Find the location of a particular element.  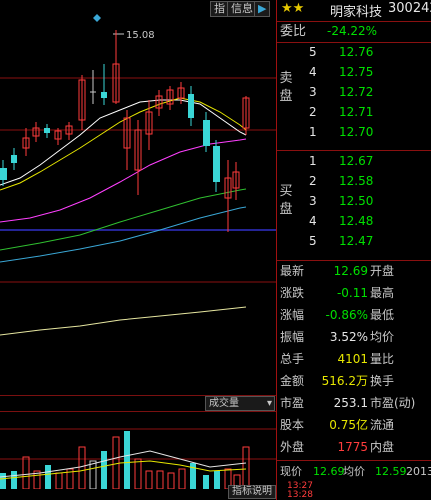

level-price: 12.48 is located at coordinates (356, 221).